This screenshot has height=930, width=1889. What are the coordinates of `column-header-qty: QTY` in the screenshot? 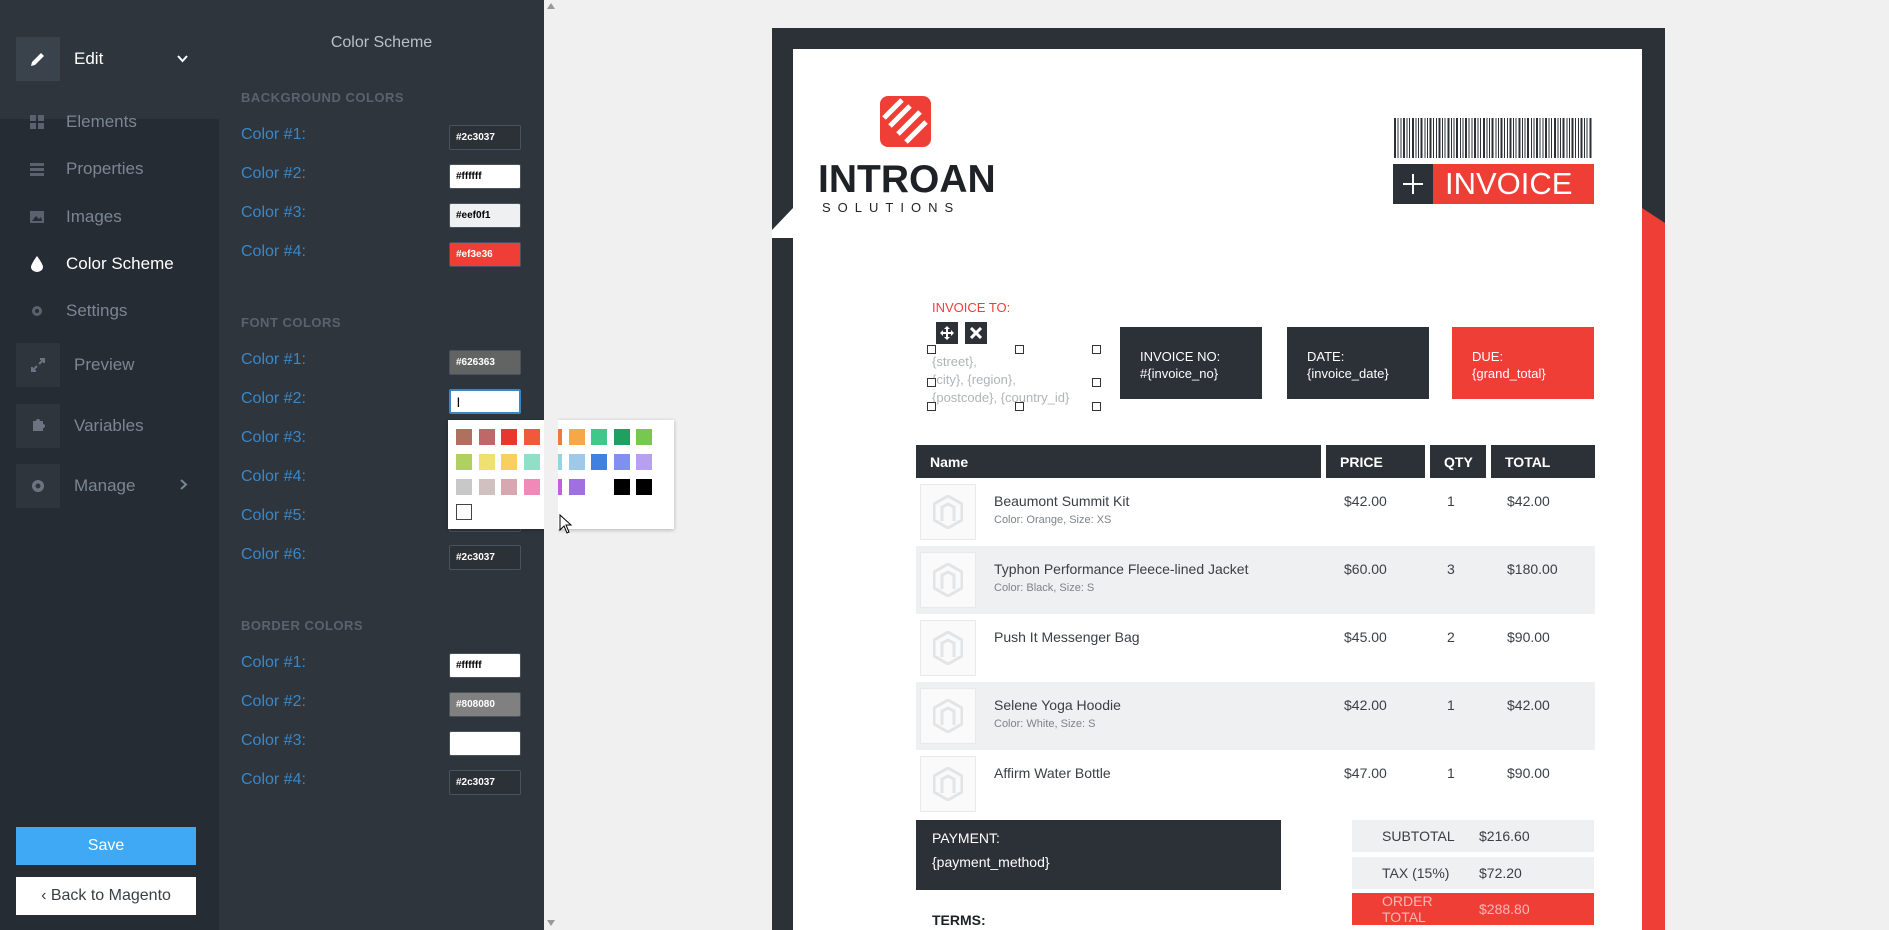 It's located at (1458, 461).